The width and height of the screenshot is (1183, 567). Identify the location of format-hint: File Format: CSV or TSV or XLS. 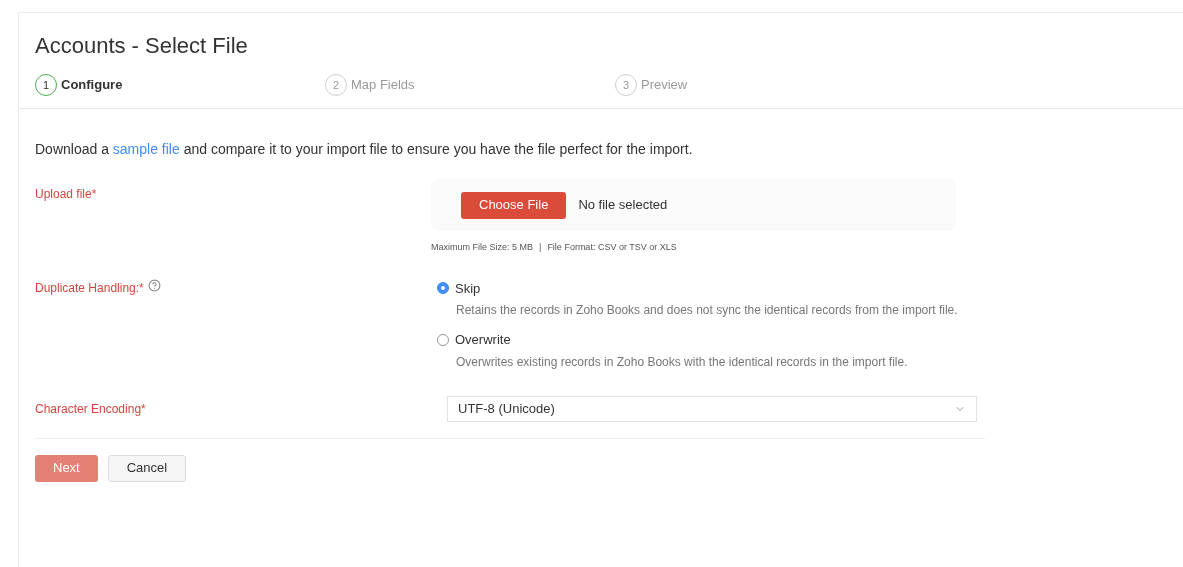
(612, 247).